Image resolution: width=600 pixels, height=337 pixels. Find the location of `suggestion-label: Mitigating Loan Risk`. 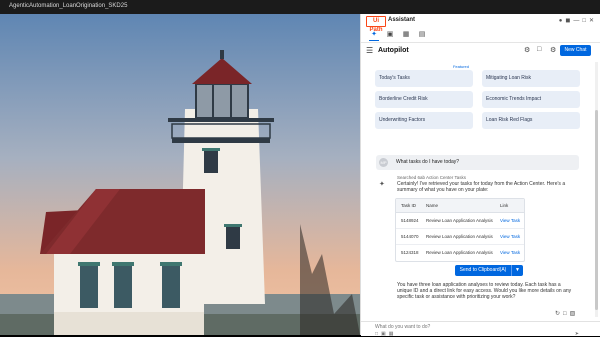

suggestion-label: Mitigating Loan Risk is located at coordinates (509, 78).